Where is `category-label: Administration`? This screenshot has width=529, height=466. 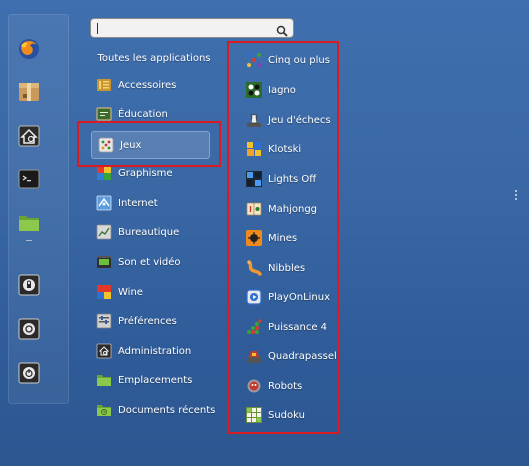 category-label: Administration is located at coordinates (155, 351).